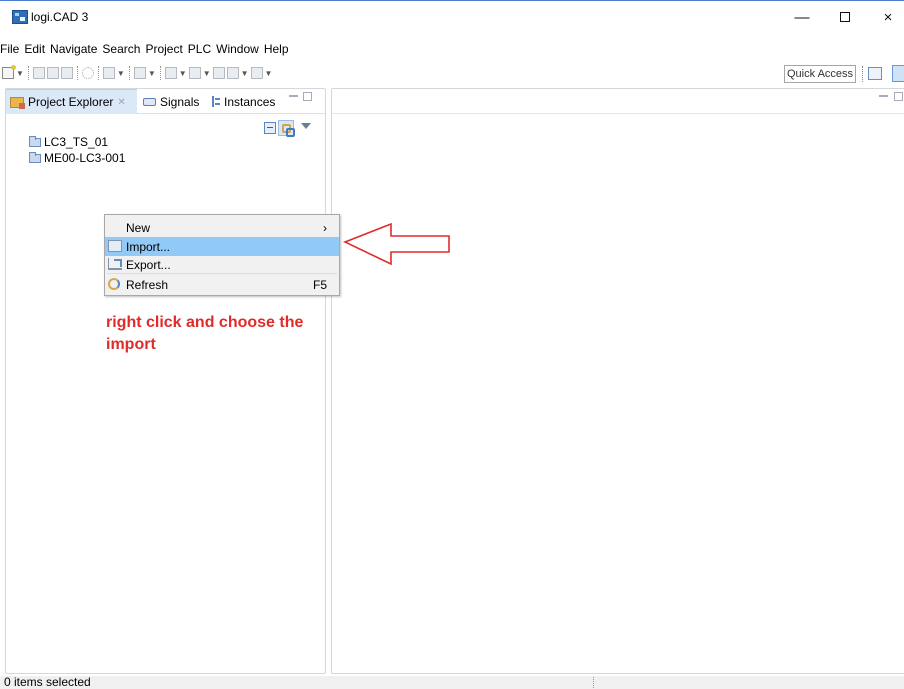  Describe the element at coordinates (307, 96) in the screenshot. I see `maximize-view-icon` at that location.